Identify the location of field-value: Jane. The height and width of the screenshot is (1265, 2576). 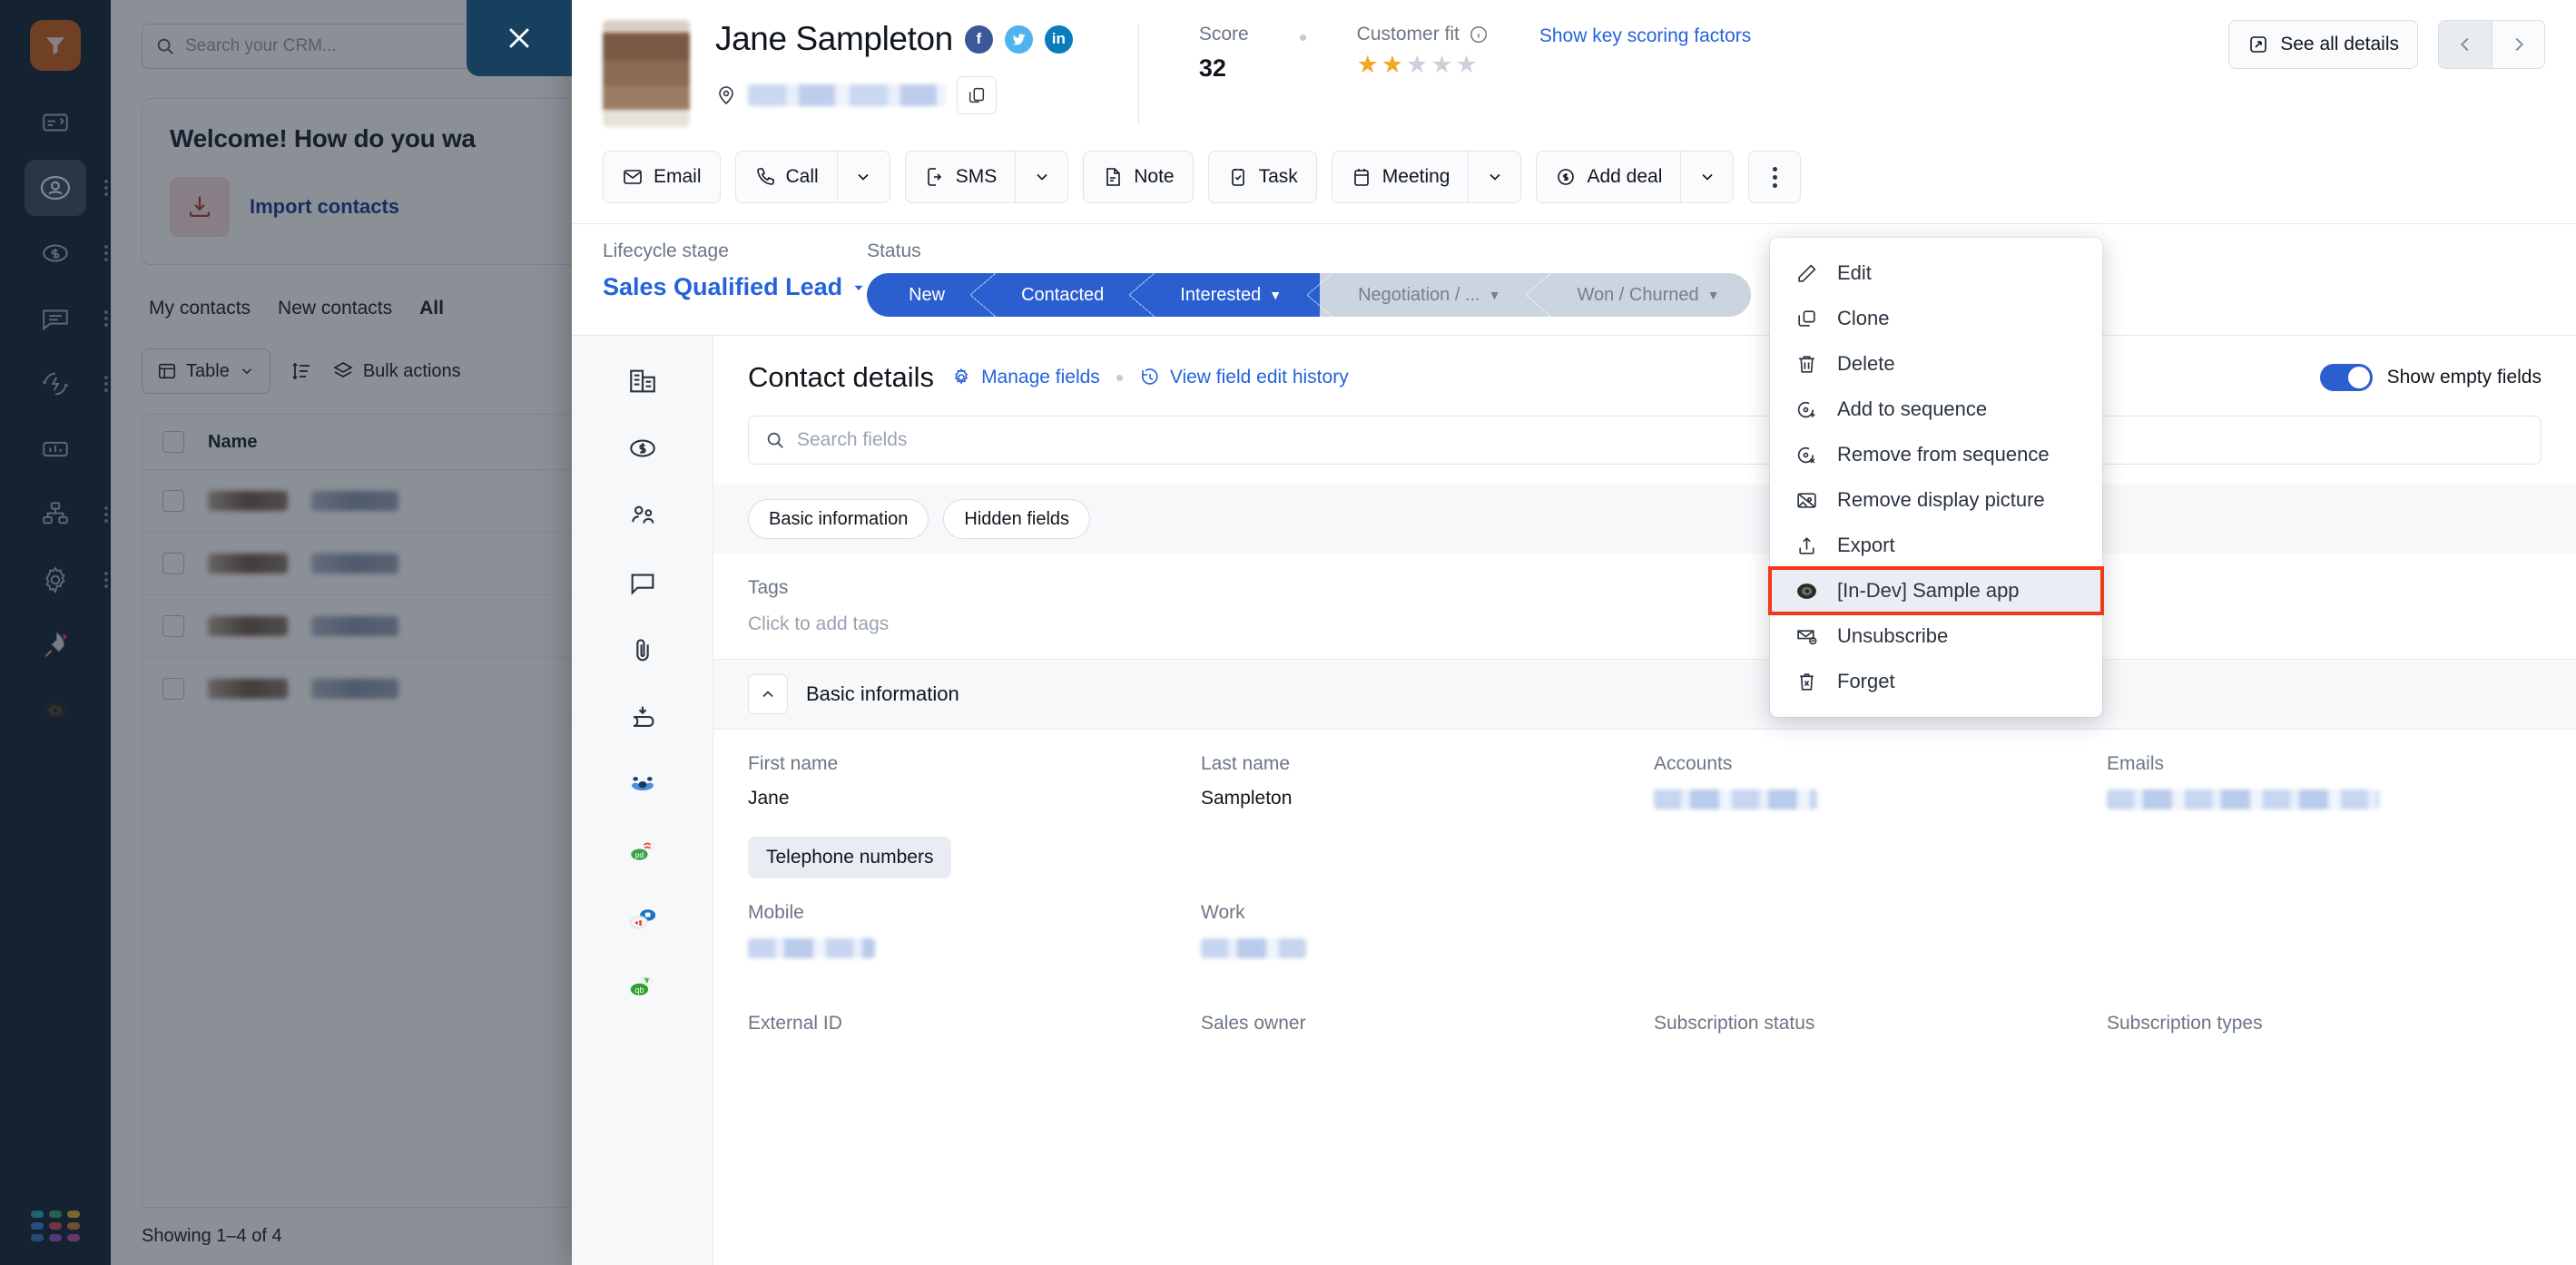
(965, 798).